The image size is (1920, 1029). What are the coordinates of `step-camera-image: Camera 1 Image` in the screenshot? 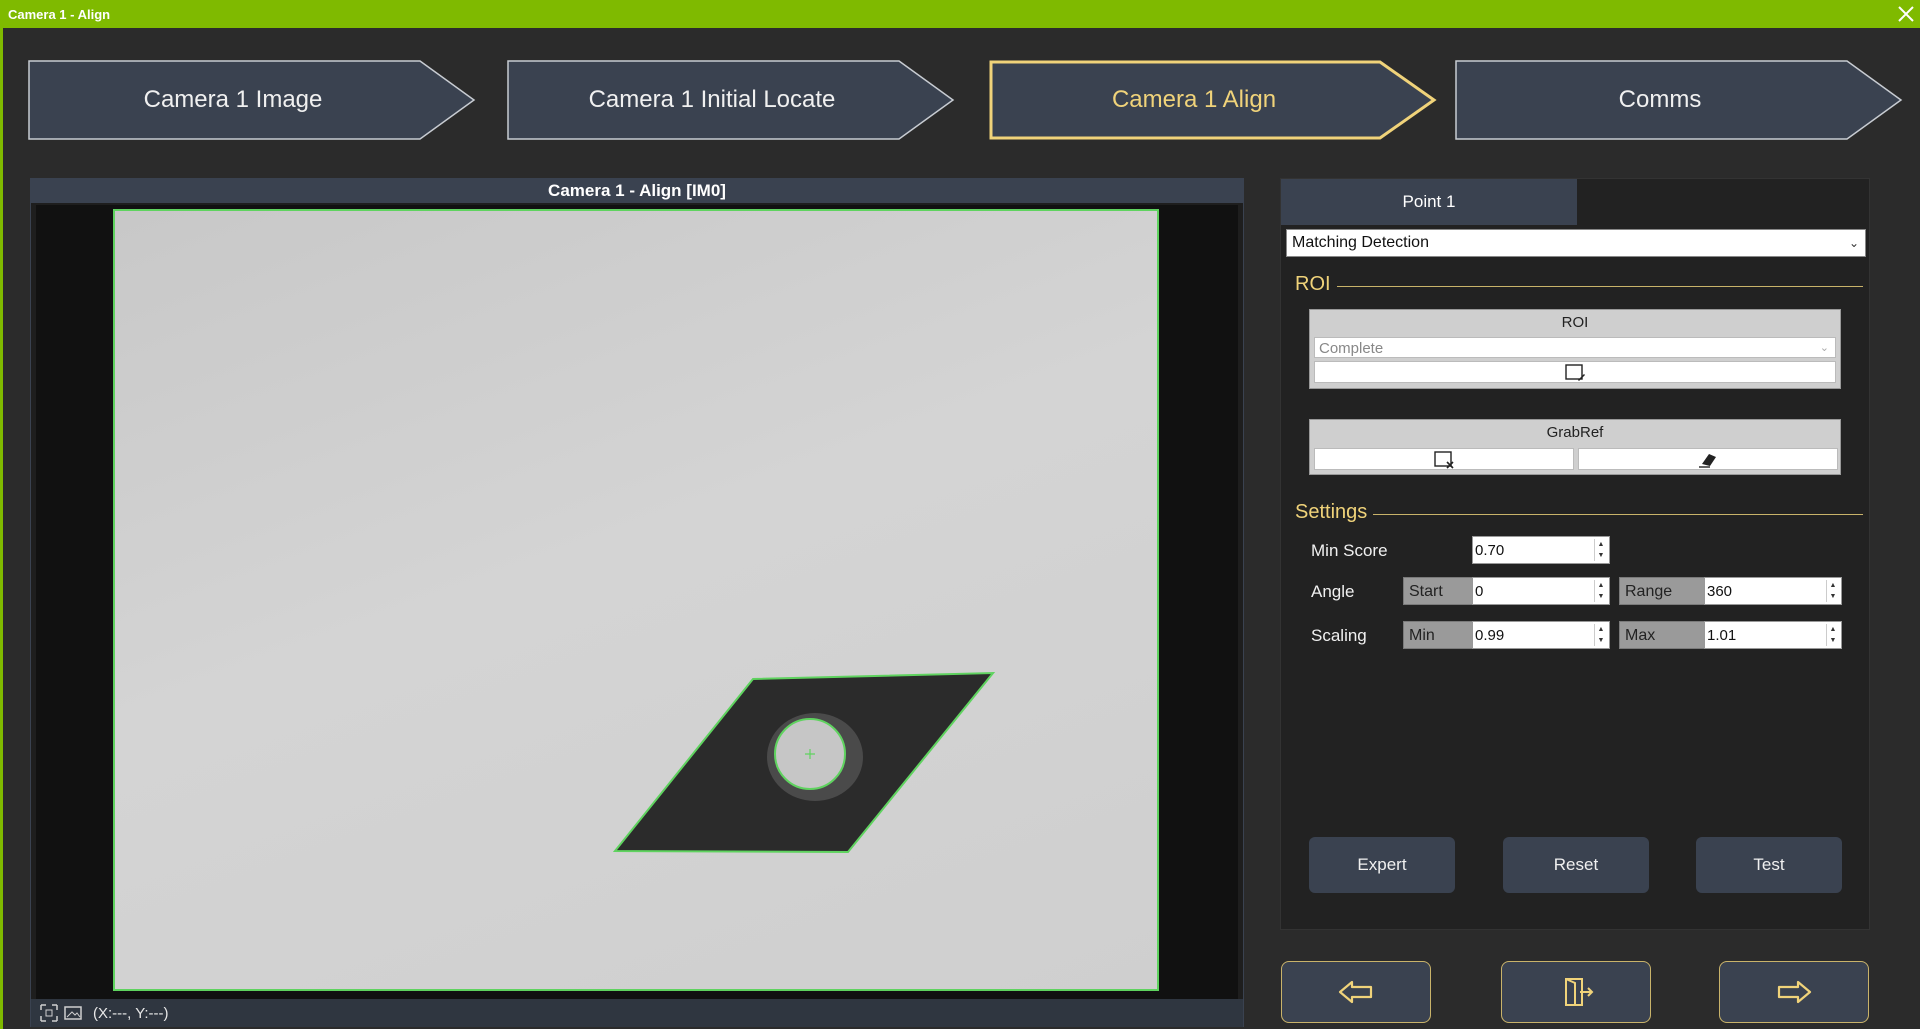 It's located at (252, 100).